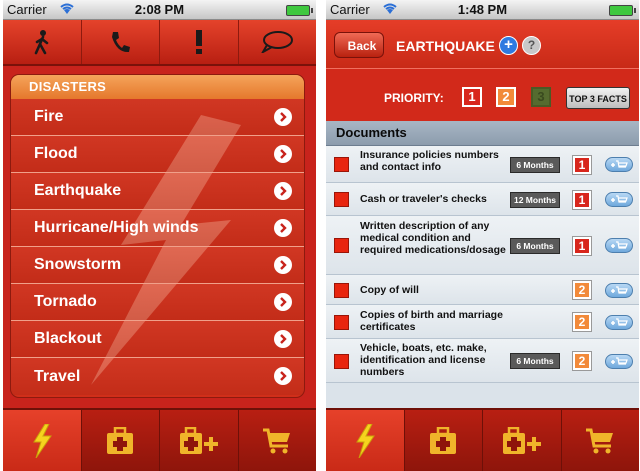 The height and width of the screenshot is (471, 640). I want to click on disaster-row: Earthquake, so click(157, 191).